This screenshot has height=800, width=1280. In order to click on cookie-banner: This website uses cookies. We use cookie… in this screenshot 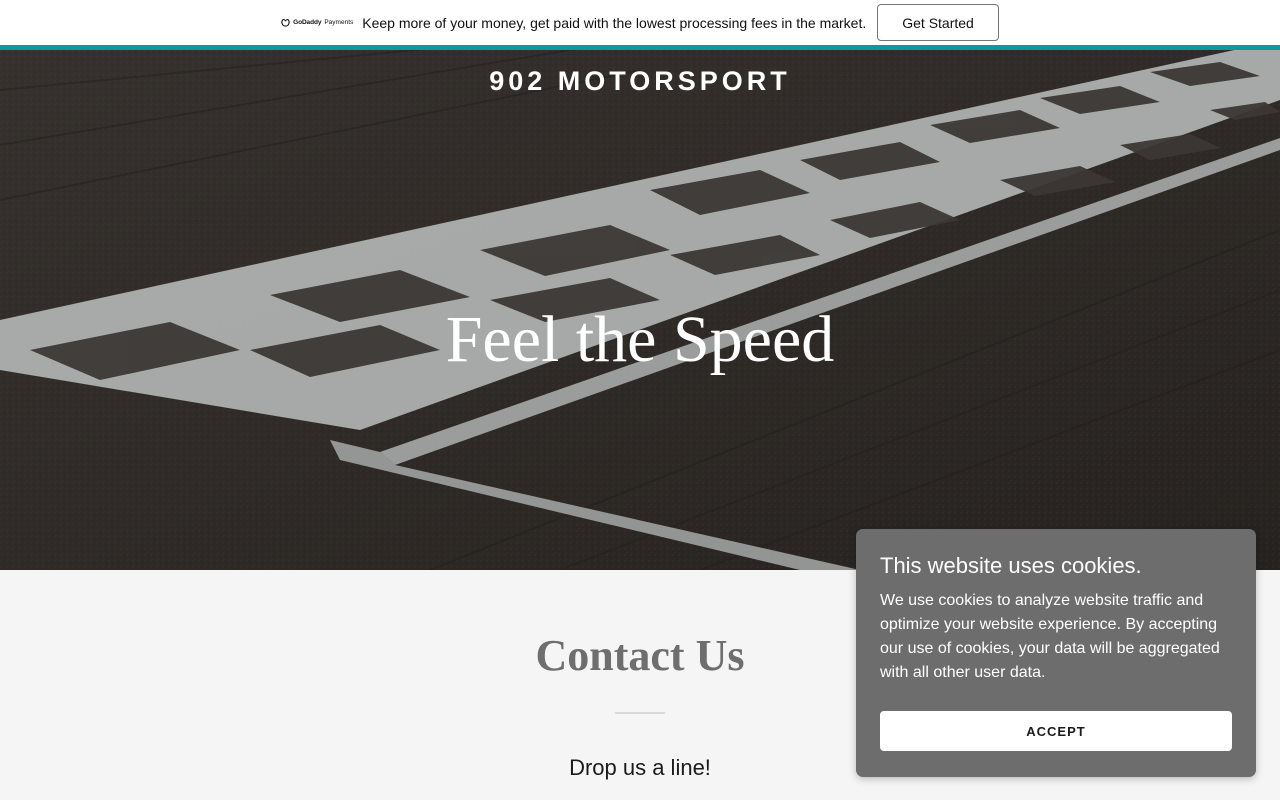, I will do `click(1056, 653)`.